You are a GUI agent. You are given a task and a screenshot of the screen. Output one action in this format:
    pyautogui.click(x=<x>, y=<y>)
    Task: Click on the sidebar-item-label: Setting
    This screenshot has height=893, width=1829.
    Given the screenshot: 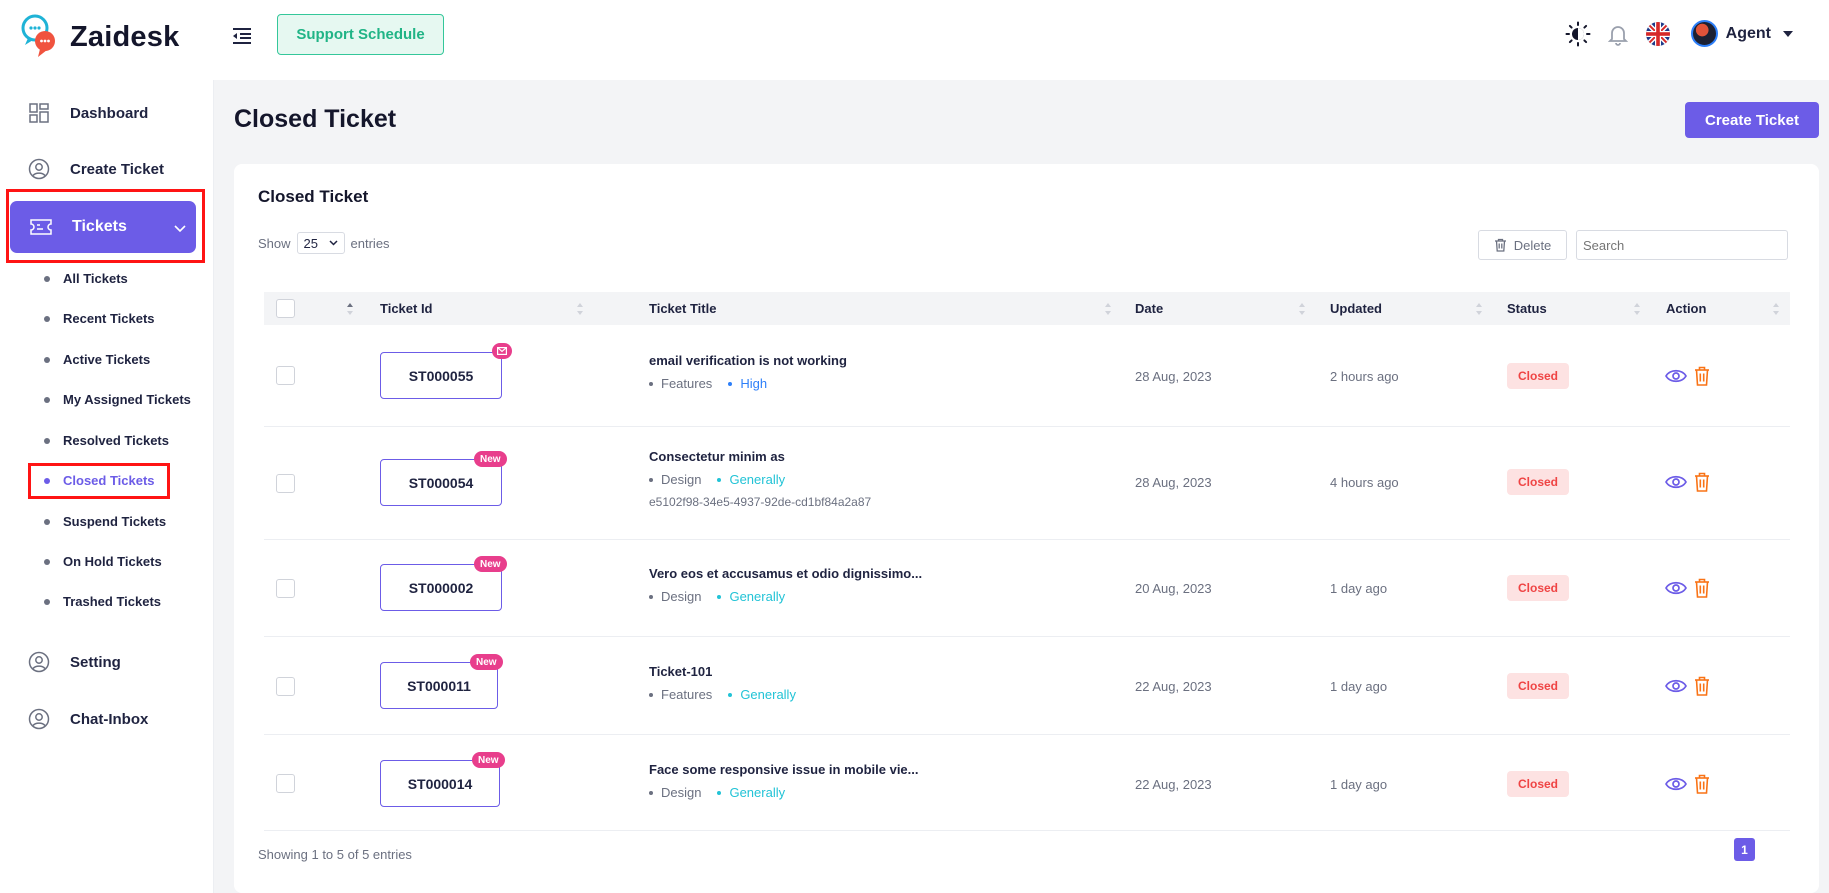 What is the action you would take?
    pyautogui.click(x=95, y=662)
    